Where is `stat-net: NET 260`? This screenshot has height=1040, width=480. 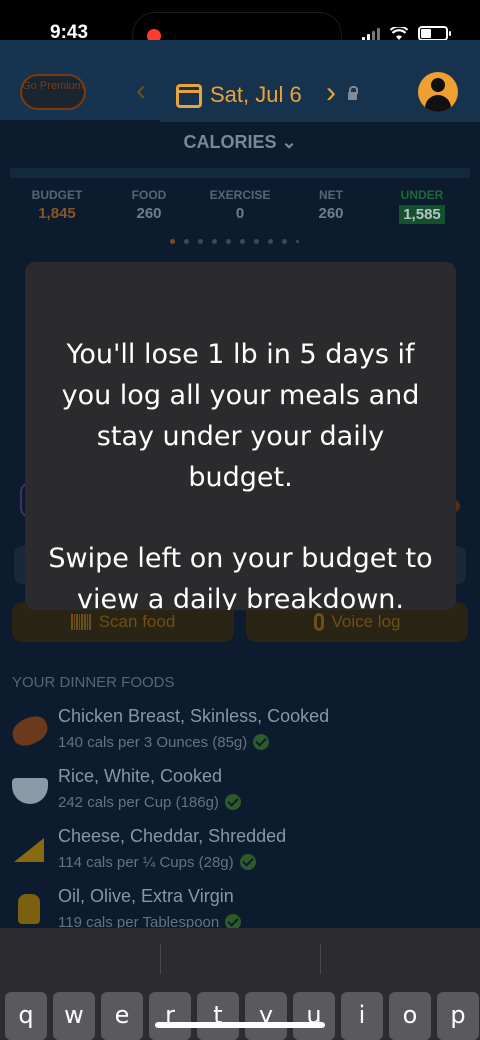 stat-net: NET 260 is located at coordinates (331, 205).